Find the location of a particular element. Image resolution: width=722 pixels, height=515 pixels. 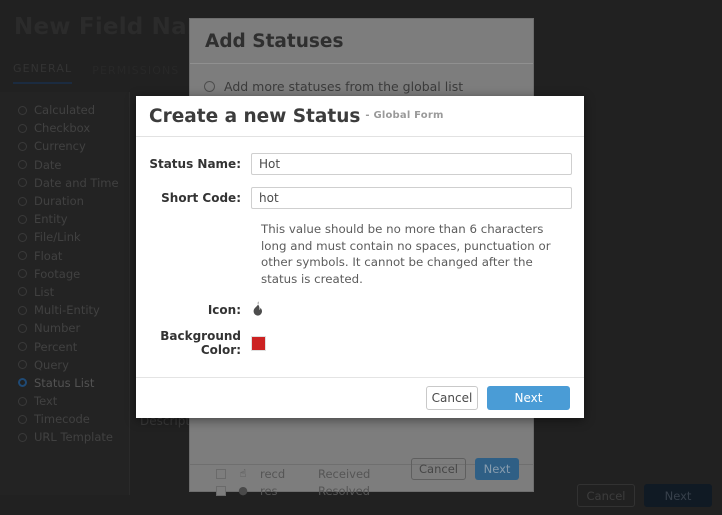

add-statuses-header: Add Statuses is located at coordinates (361, 41).